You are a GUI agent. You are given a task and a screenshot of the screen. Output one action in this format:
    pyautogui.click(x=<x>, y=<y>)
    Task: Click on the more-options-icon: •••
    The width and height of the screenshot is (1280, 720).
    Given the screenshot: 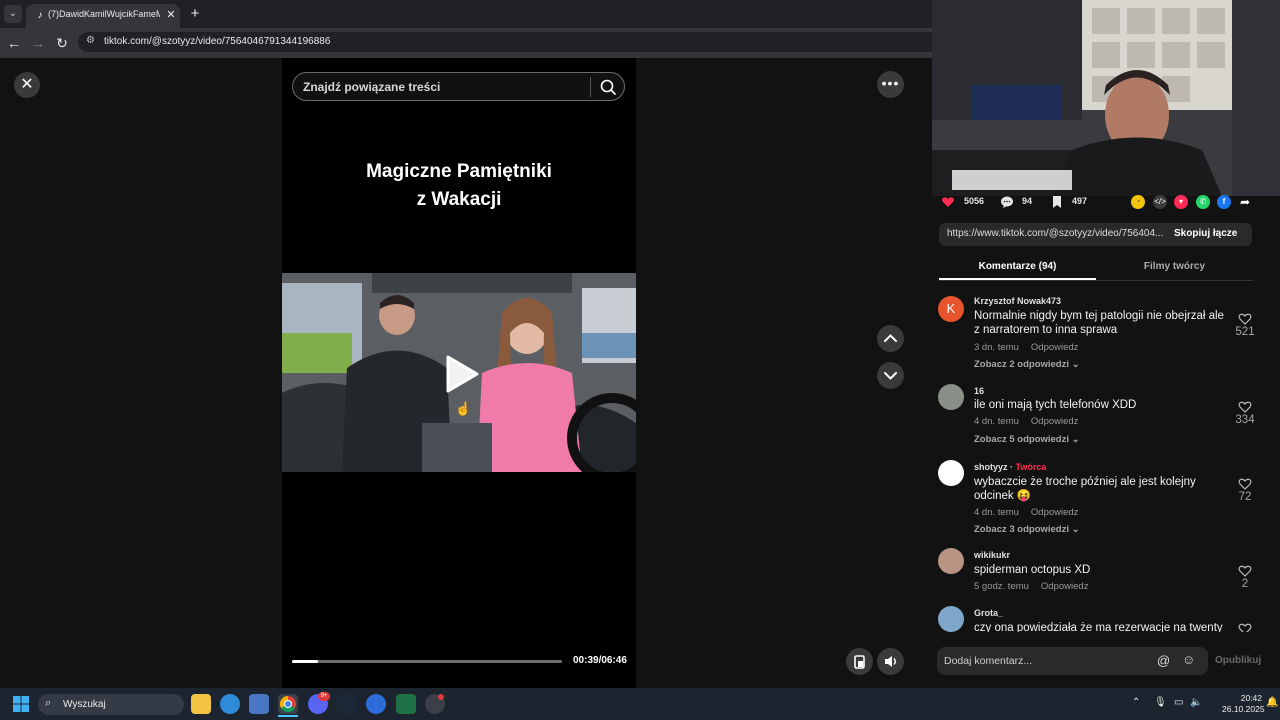 What is the action you would take?
    pyautogui.click(x=890, y=84)
    